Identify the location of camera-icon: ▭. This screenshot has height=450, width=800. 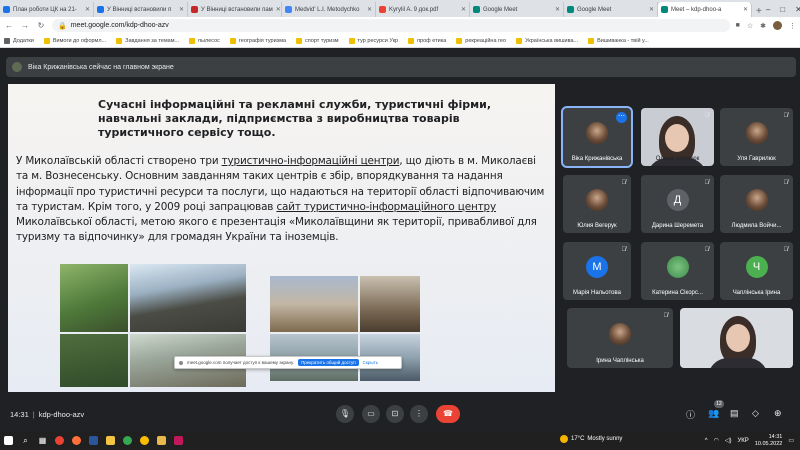
(371, 413).